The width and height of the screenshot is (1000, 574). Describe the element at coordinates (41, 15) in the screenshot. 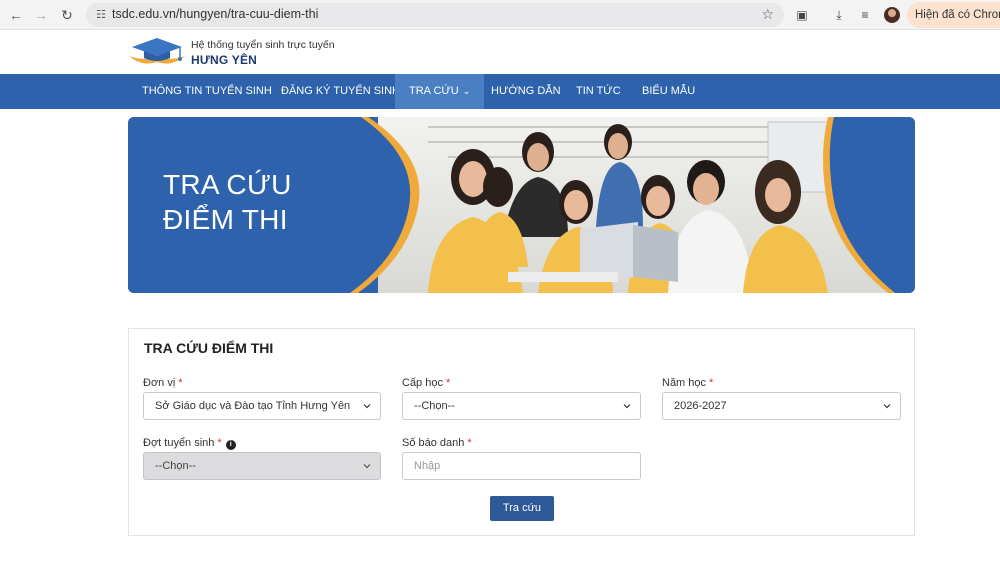

I see `forward-arrow-icon: →` at that location.